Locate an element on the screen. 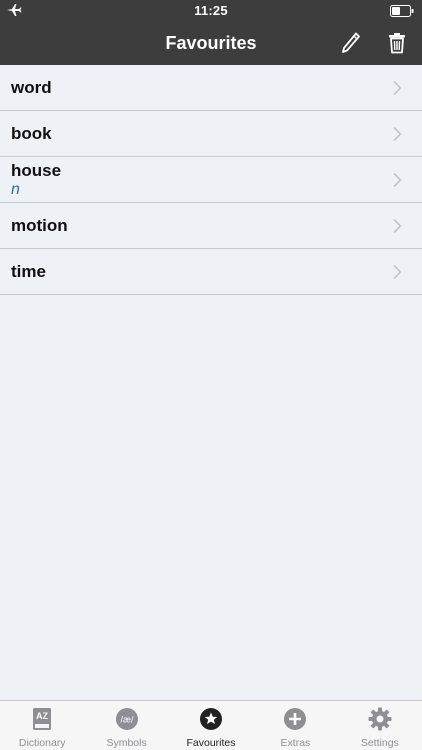 Image resolution: width=422 pixels, height=750 pixels. delete-button is located at coordinates (397, 43).